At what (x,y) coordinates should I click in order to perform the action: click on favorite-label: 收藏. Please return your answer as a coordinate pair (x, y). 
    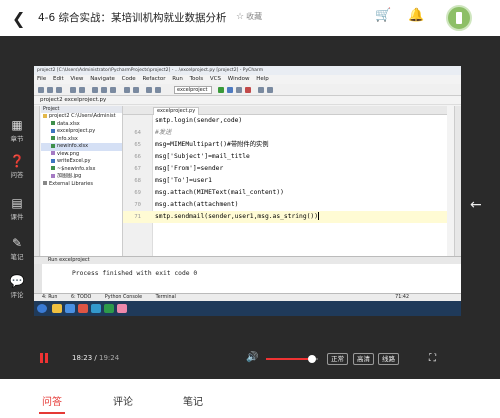
    Looking at the image, I should click on (254, 16).